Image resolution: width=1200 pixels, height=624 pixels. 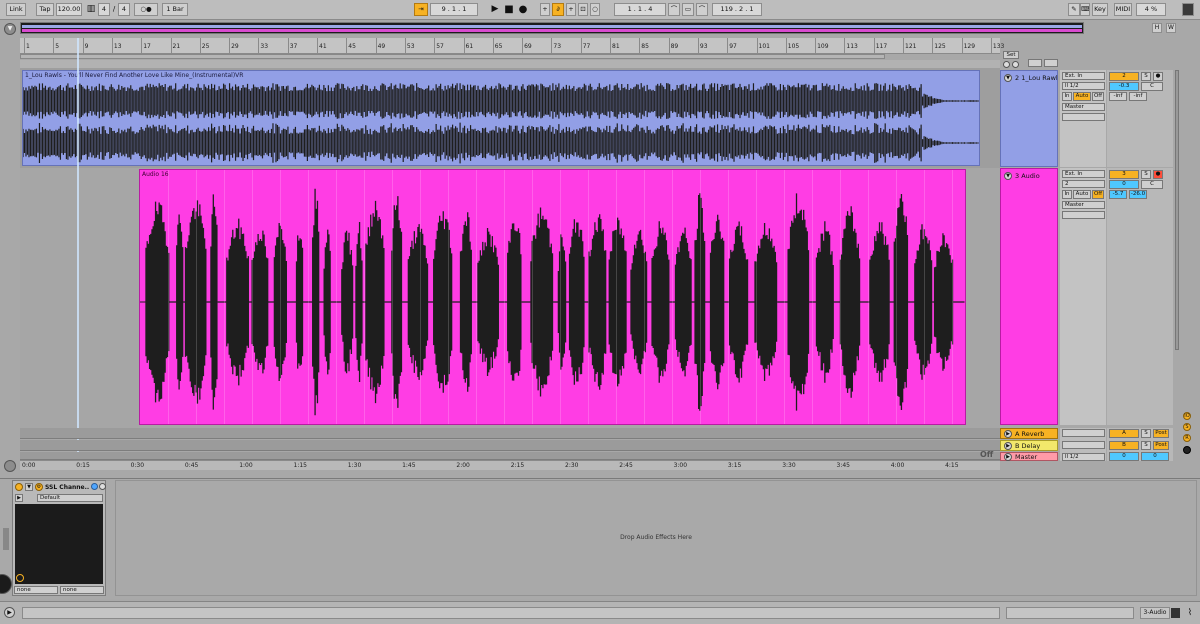 I want to click on return-b-post: Post, so click(x=1161, y=445).